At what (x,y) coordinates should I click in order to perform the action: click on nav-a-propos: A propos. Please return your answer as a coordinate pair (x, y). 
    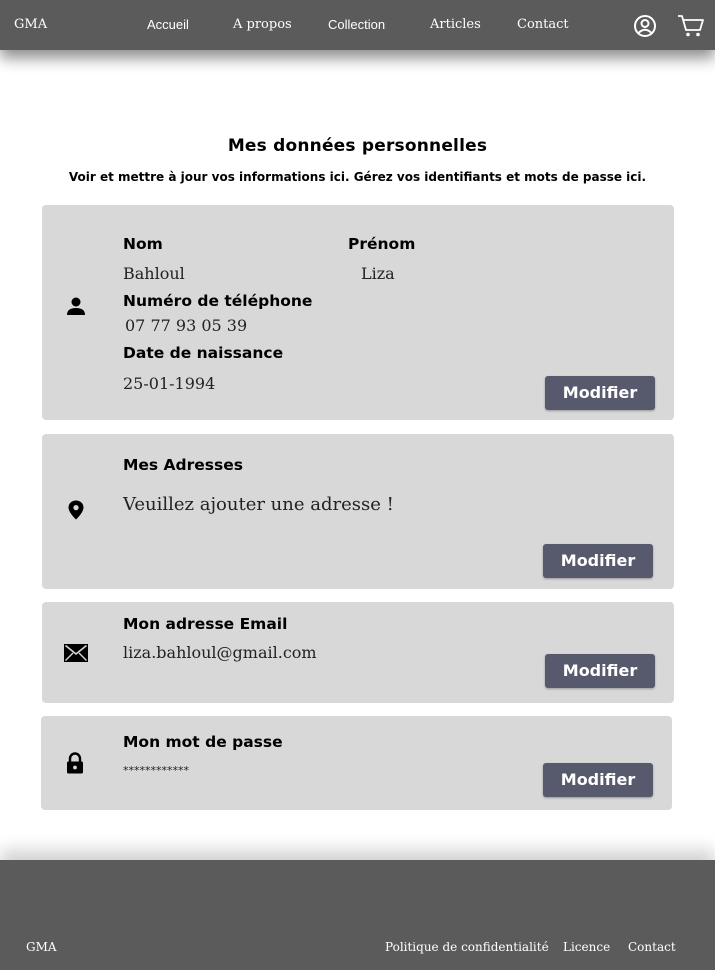
    Looking at the image, I should click on (262, 24).